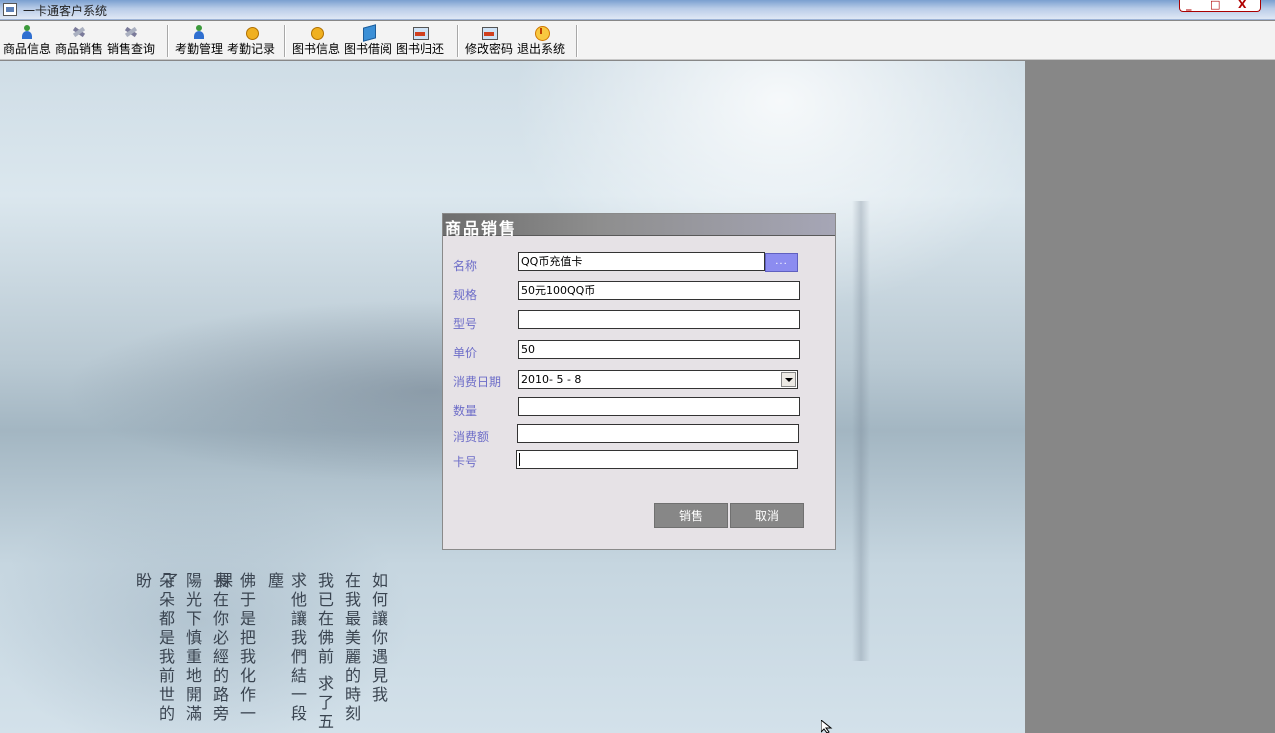 Image resolution: width=1275 pixels, height=733 pixels. Describe the element at coordinates (658, 433) in the screenshot. I see `amount-field` at that location.